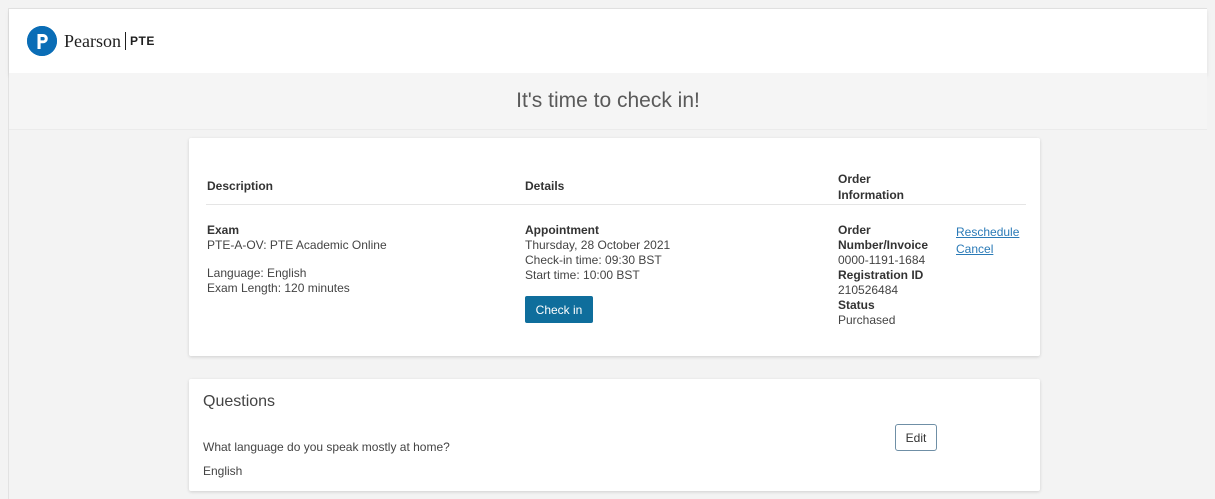  What do you see at coordinates (223, 471) in the screenshot?
I see `question-answer: English` at bounding box center [223, 471].